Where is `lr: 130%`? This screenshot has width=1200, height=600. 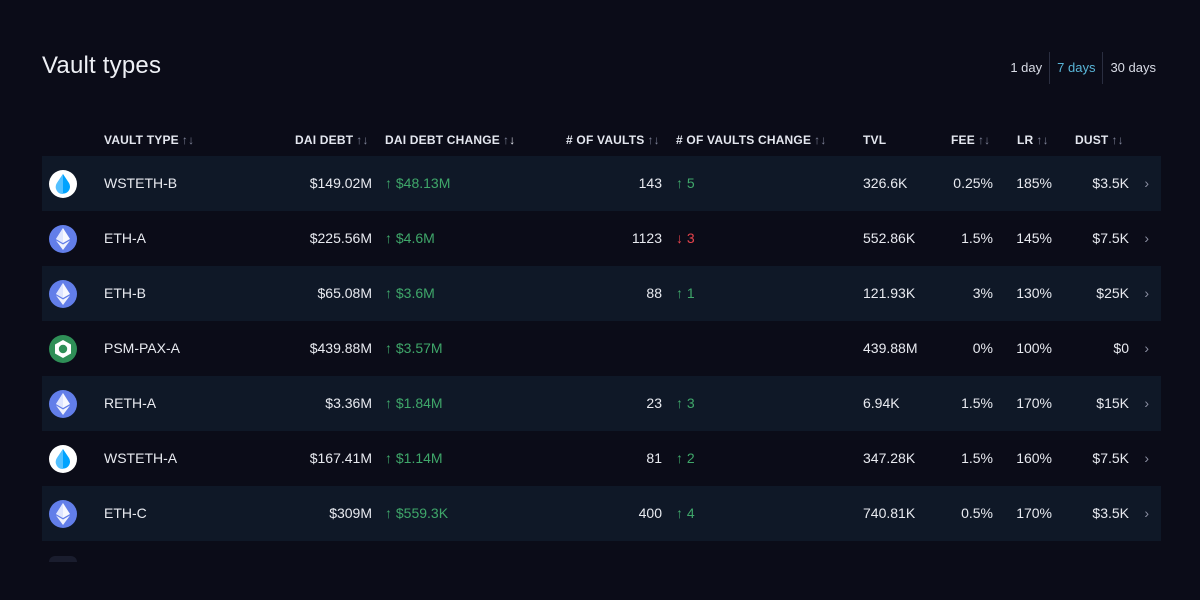
lr: 130% is located at coordinates (1034, 293).